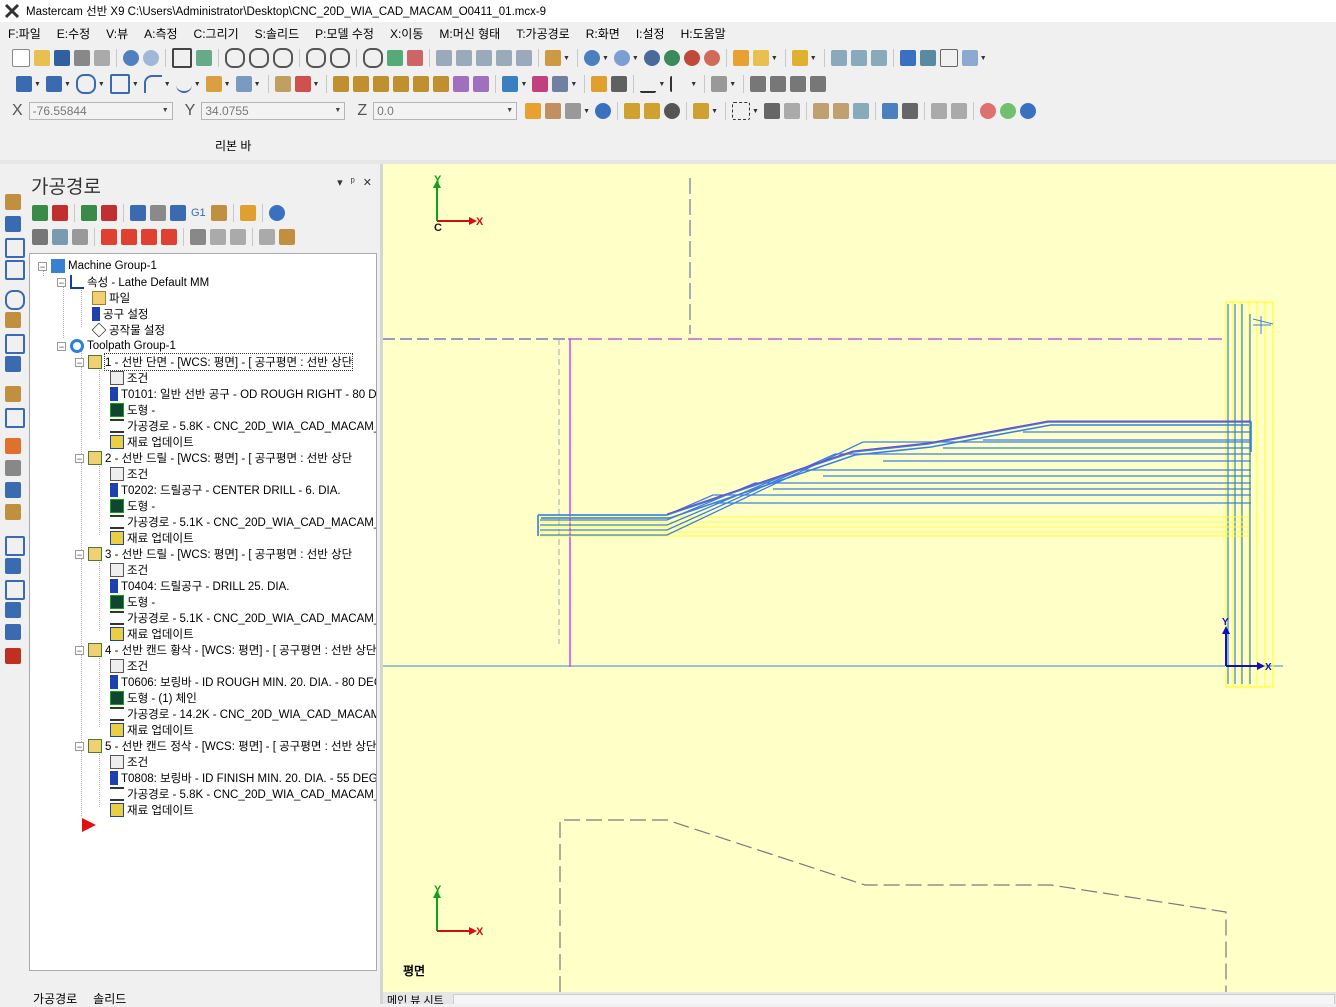 This screenshot has height=1007, width=1336. I want to click on dynamic-rotate-icon, so click(395, 58).